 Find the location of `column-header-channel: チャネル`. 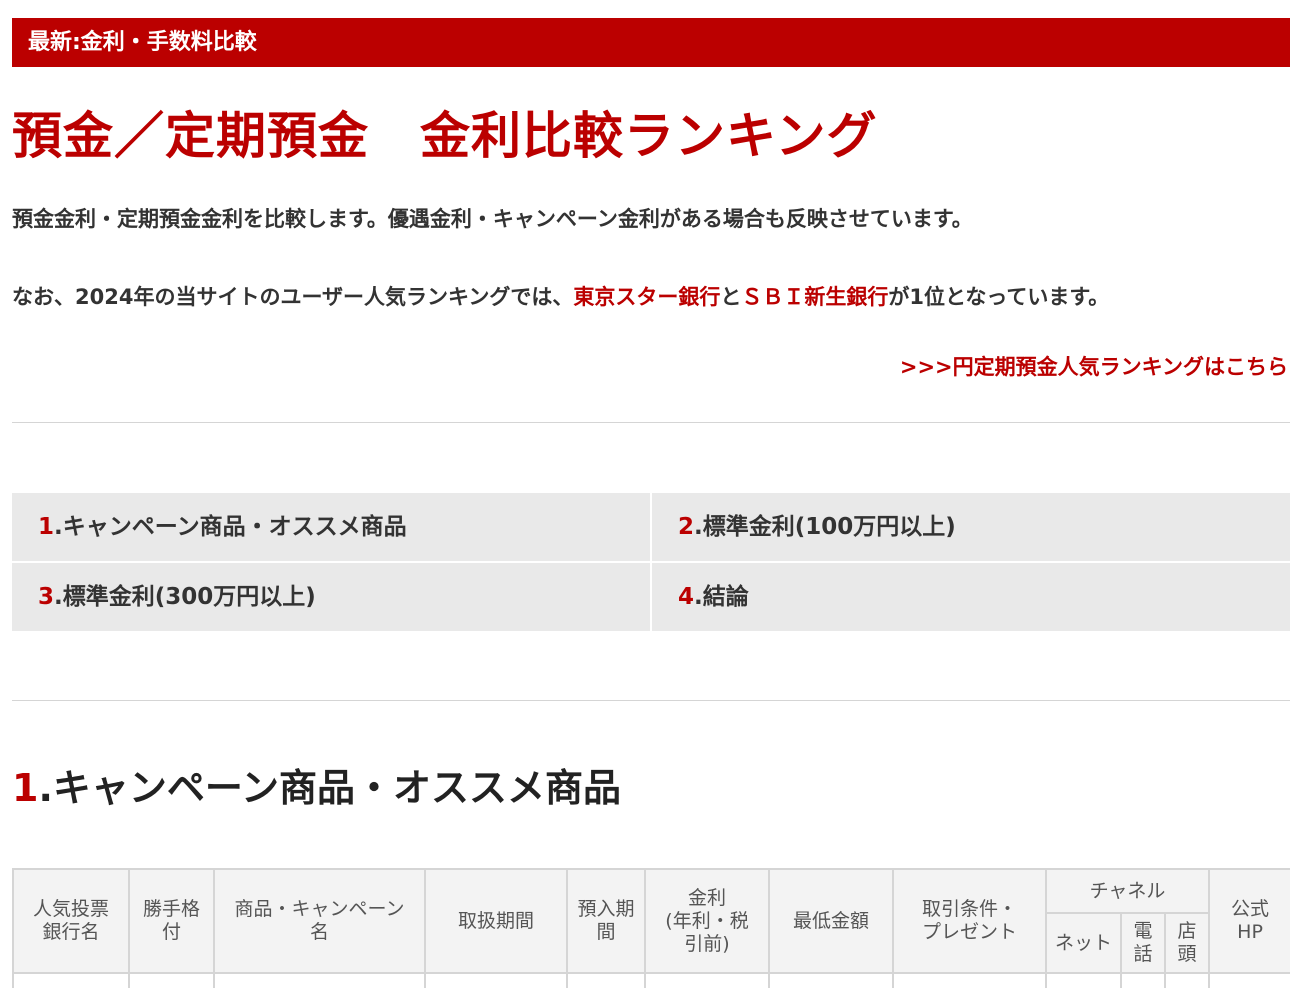

column-header-channel: チャネル is located at coordinates (1127, 891).